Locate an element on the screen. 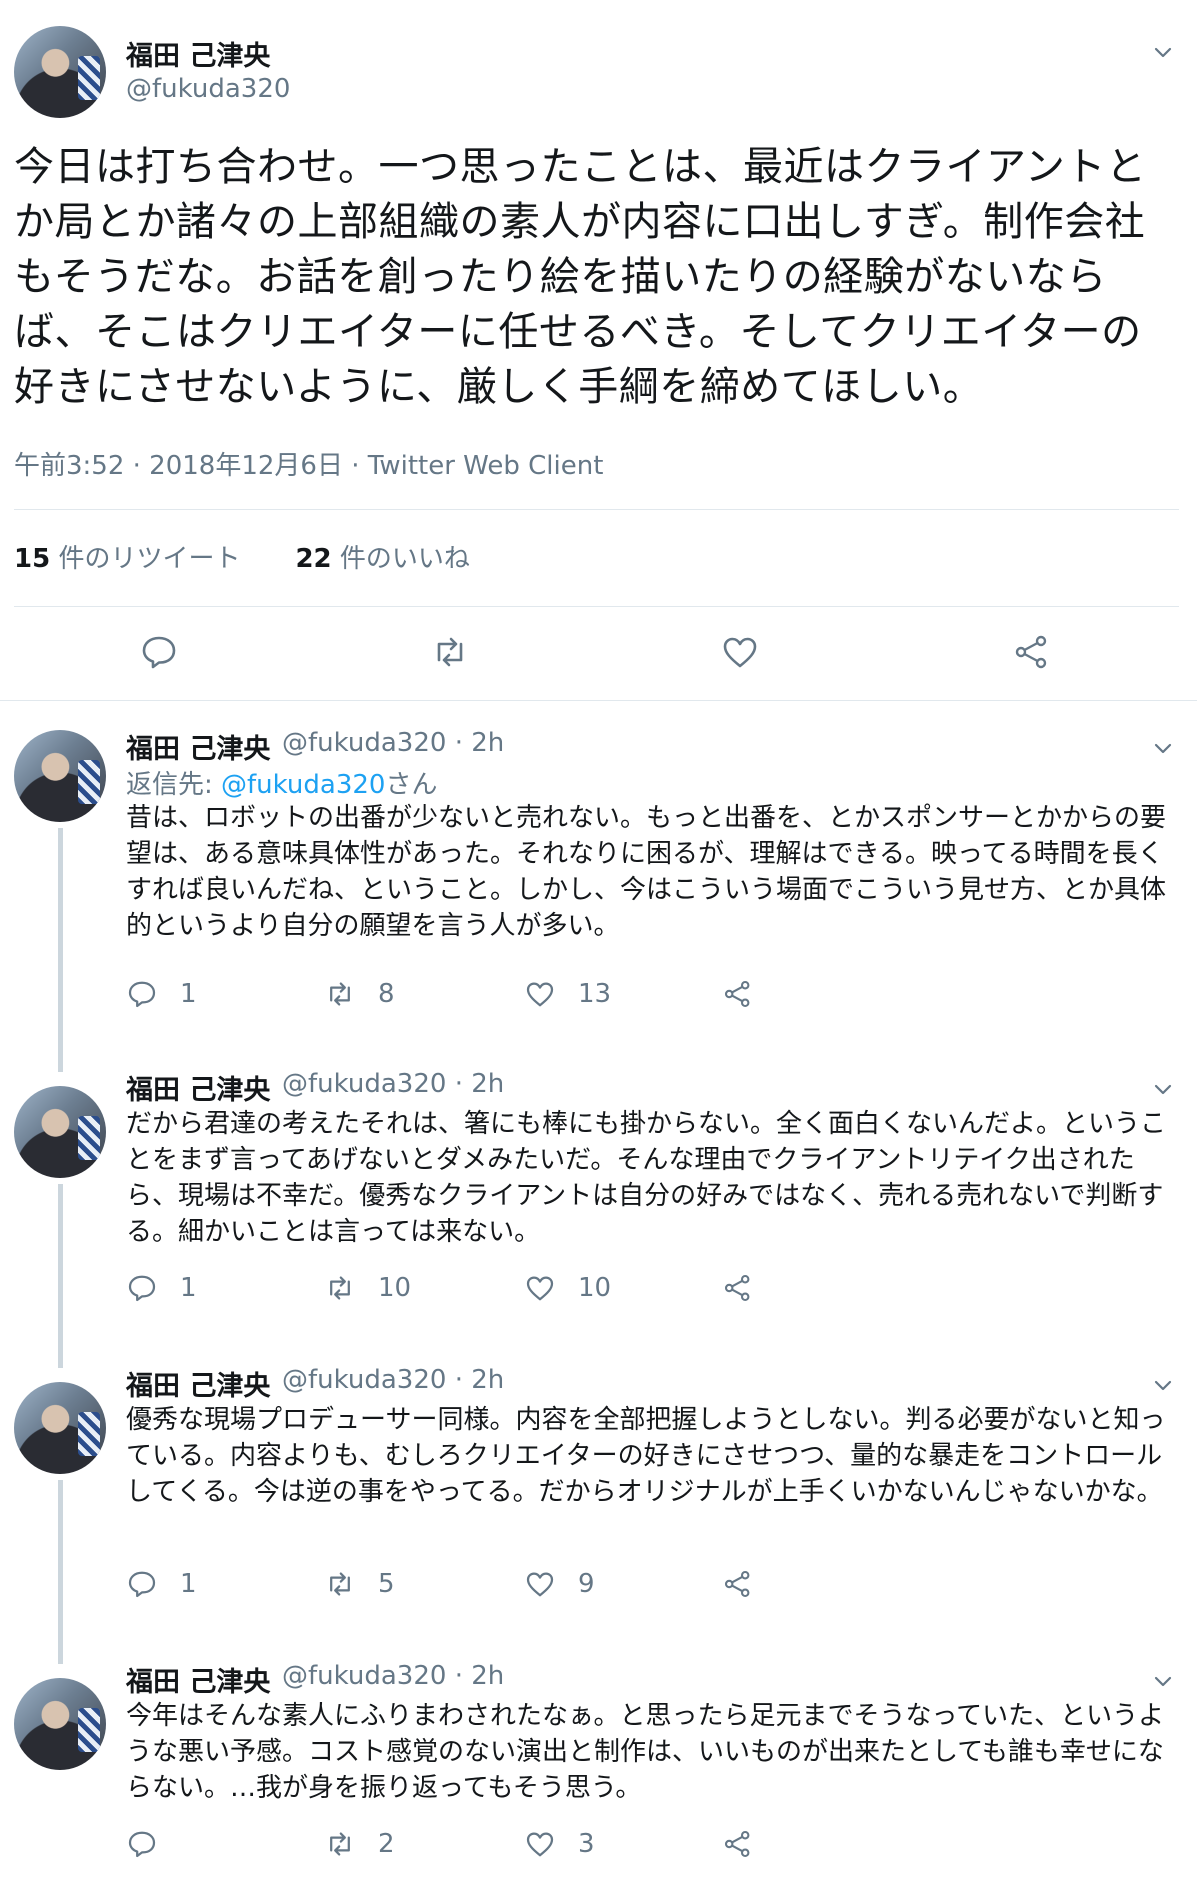  like-count: 22 is located at coordinates (313, 559).